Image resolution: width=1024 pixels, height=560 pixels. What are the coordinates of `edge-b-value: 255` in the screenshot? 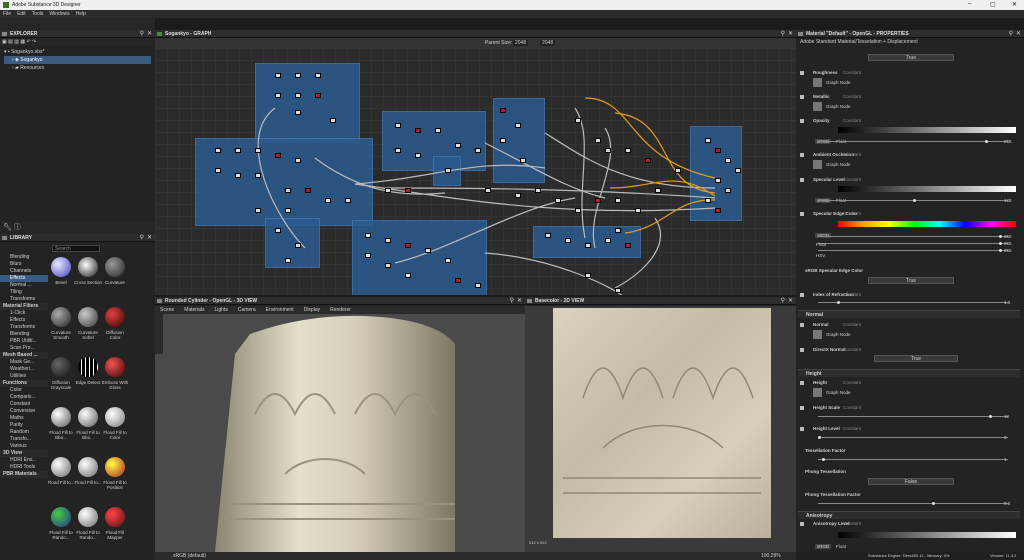 It's located at (1008, 250).